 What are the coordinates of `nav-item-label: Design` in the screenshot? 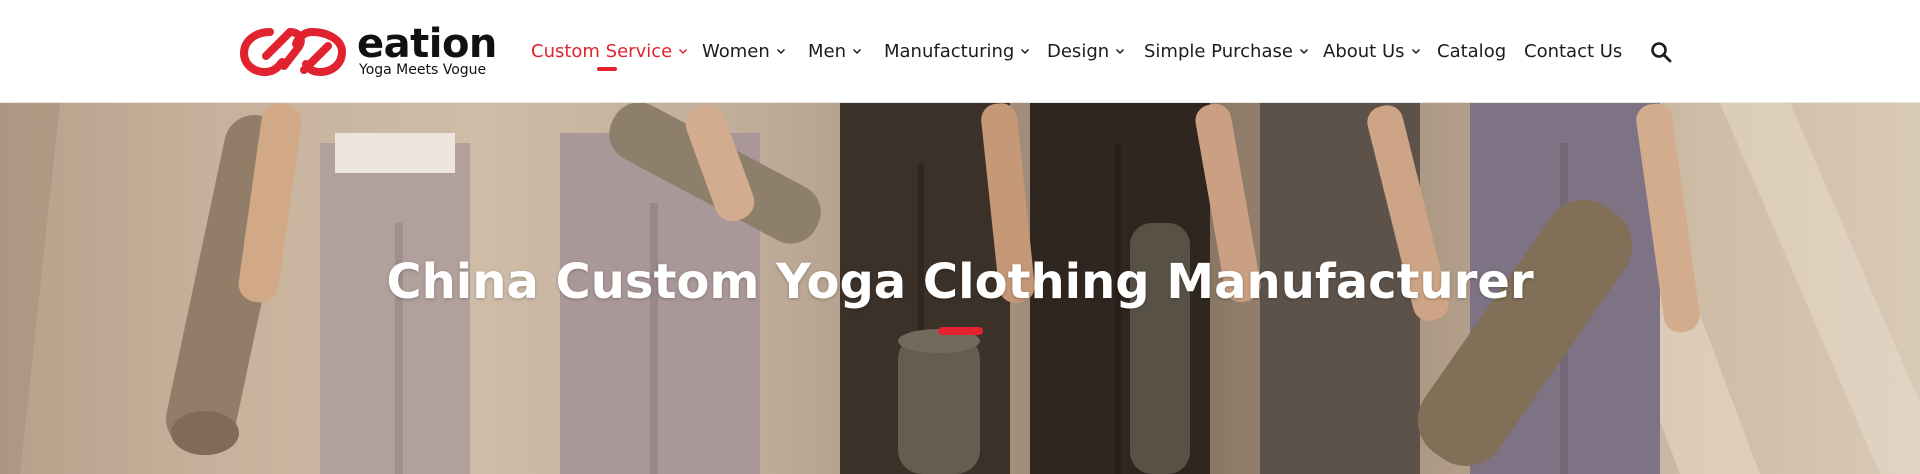 It's located at (1078, 51).